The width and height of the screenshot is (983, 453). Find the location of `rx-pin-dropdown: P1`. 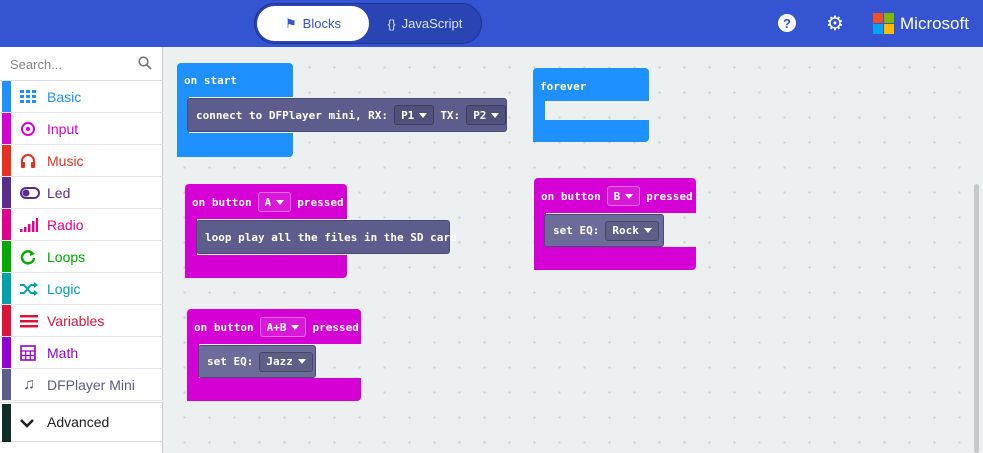

rx-pin-dropdown: P1 is located at coordinates (414, 115).